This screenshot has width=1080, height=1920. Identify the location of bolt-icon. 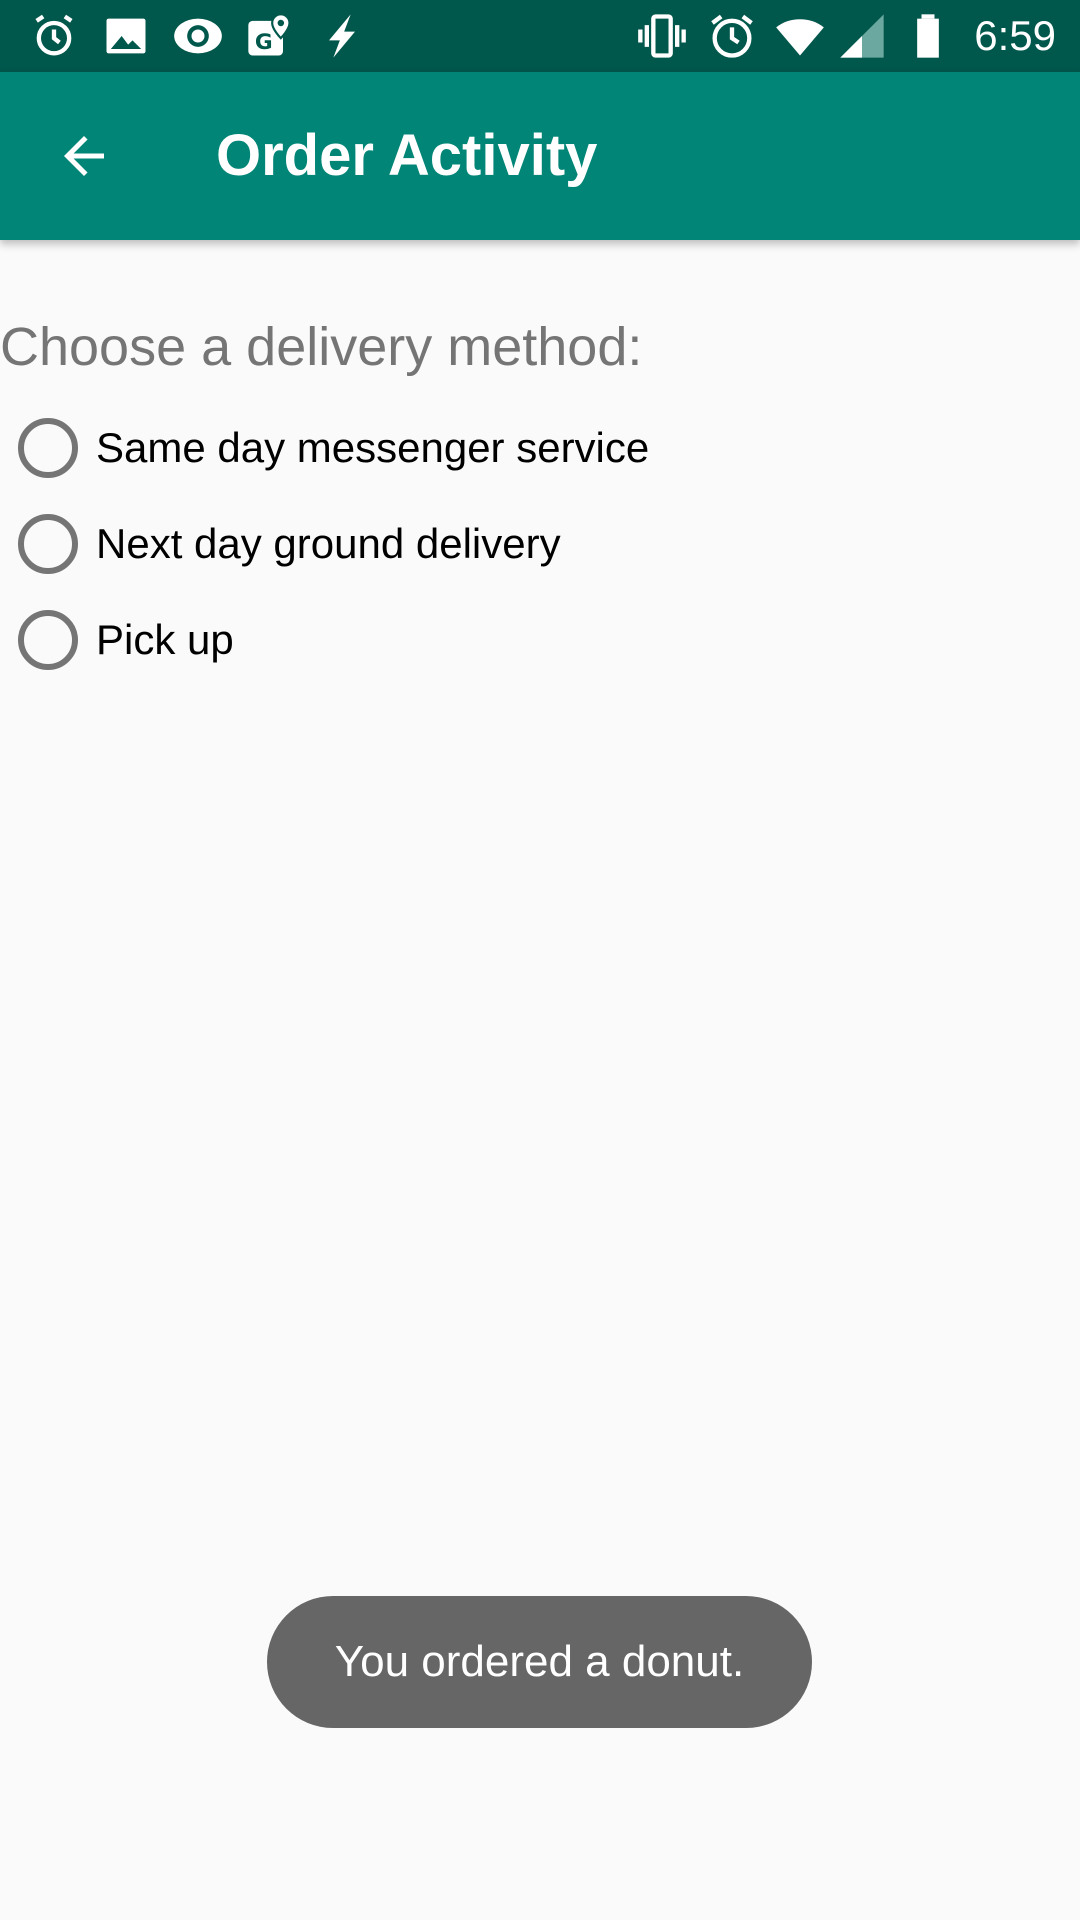
(342, 36).